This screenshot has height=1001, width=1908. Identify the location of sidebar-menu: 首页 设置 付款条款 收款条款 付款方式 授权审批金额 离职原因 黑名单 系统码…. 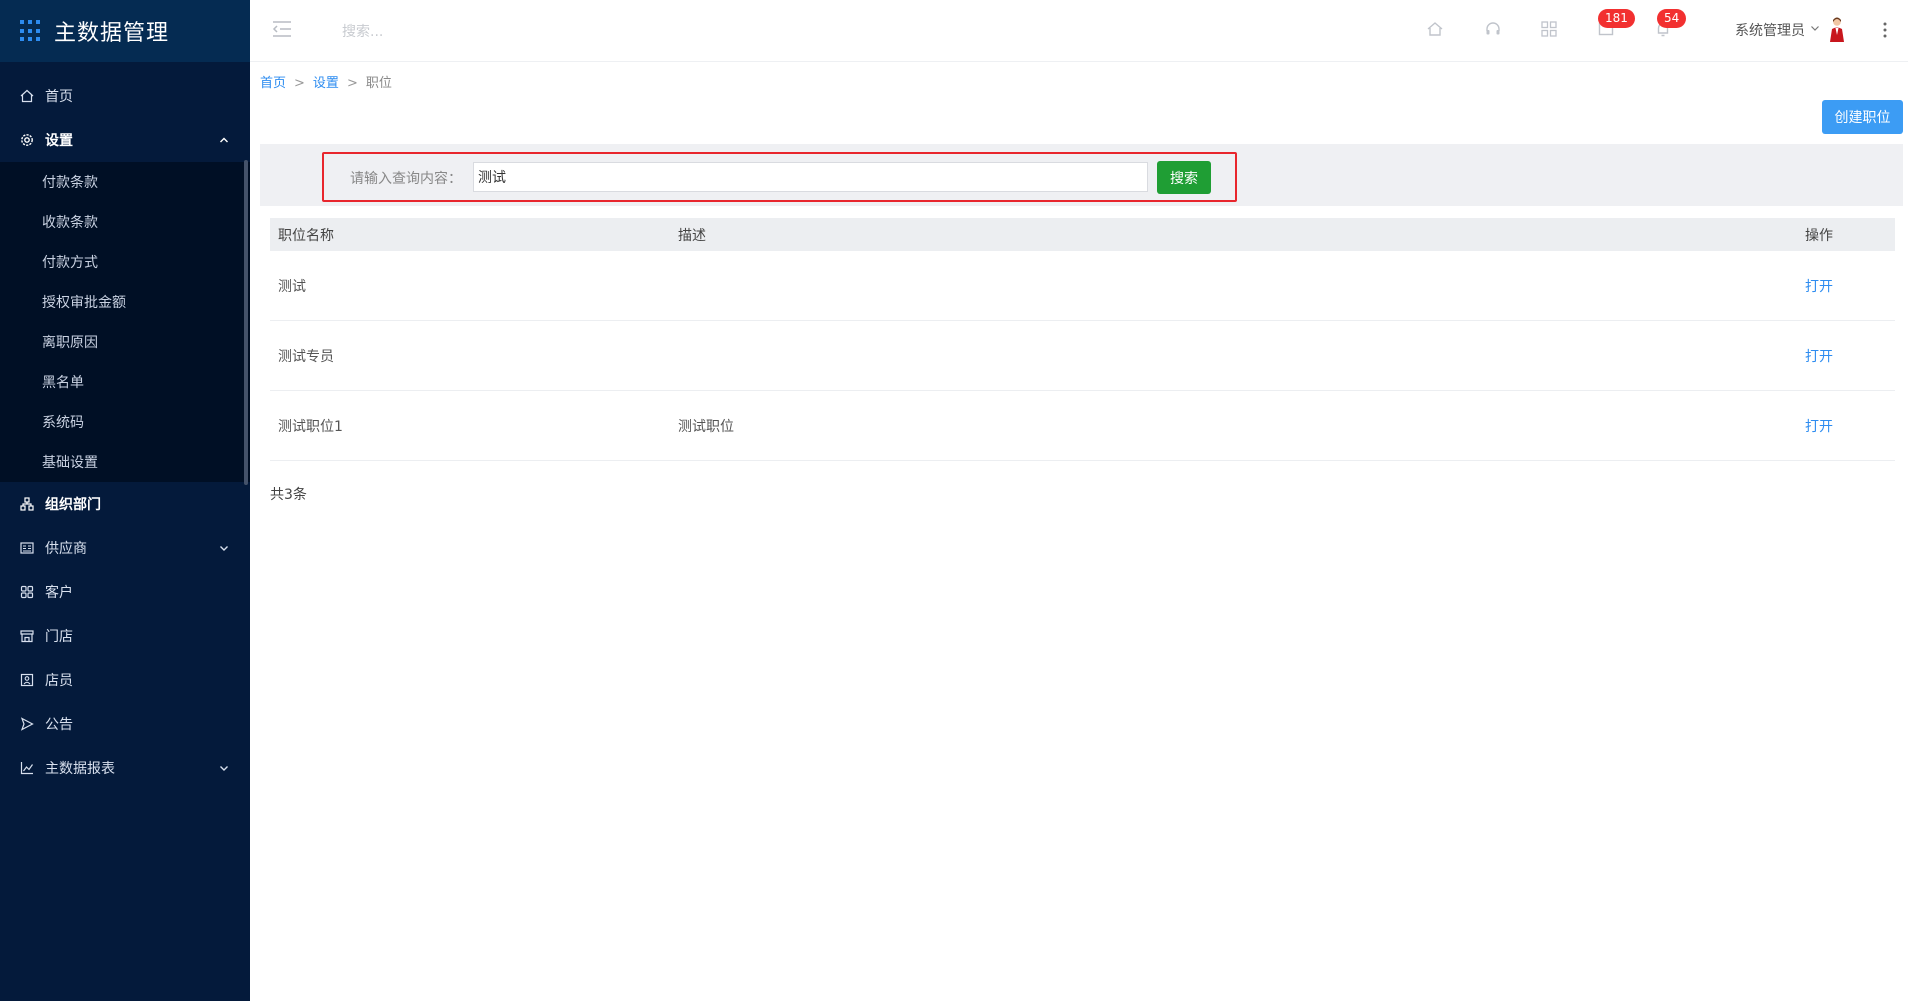
(125, 426).